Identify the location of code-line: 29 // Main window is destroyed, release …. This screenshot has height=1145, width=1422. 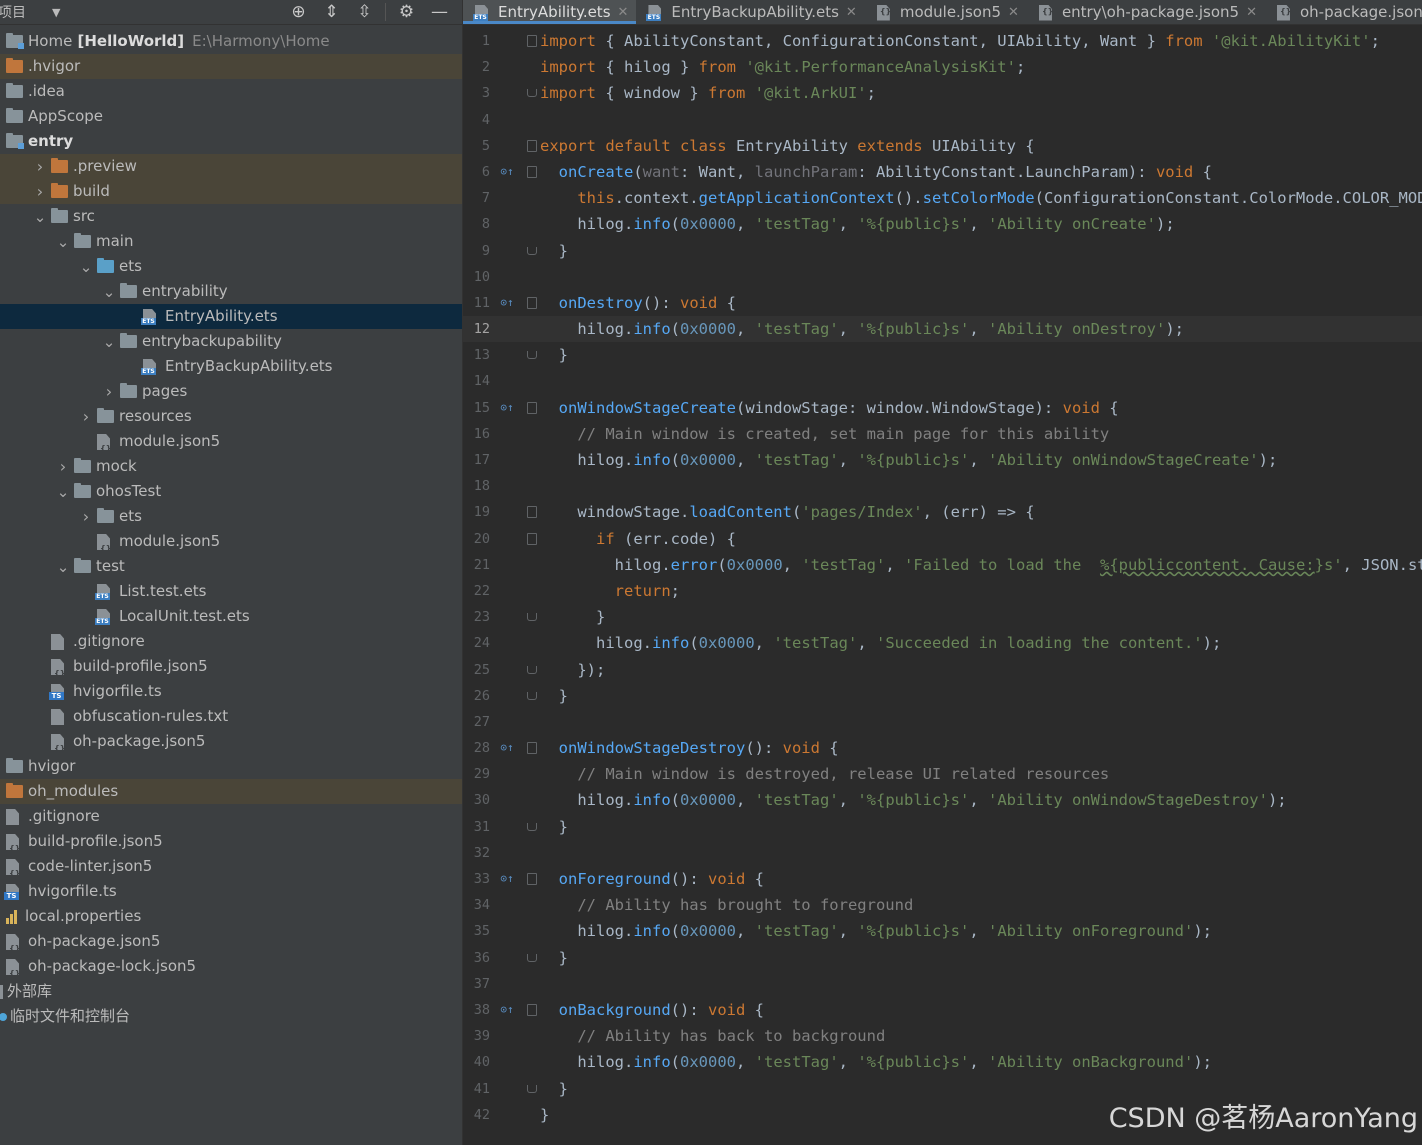
(942, 774).